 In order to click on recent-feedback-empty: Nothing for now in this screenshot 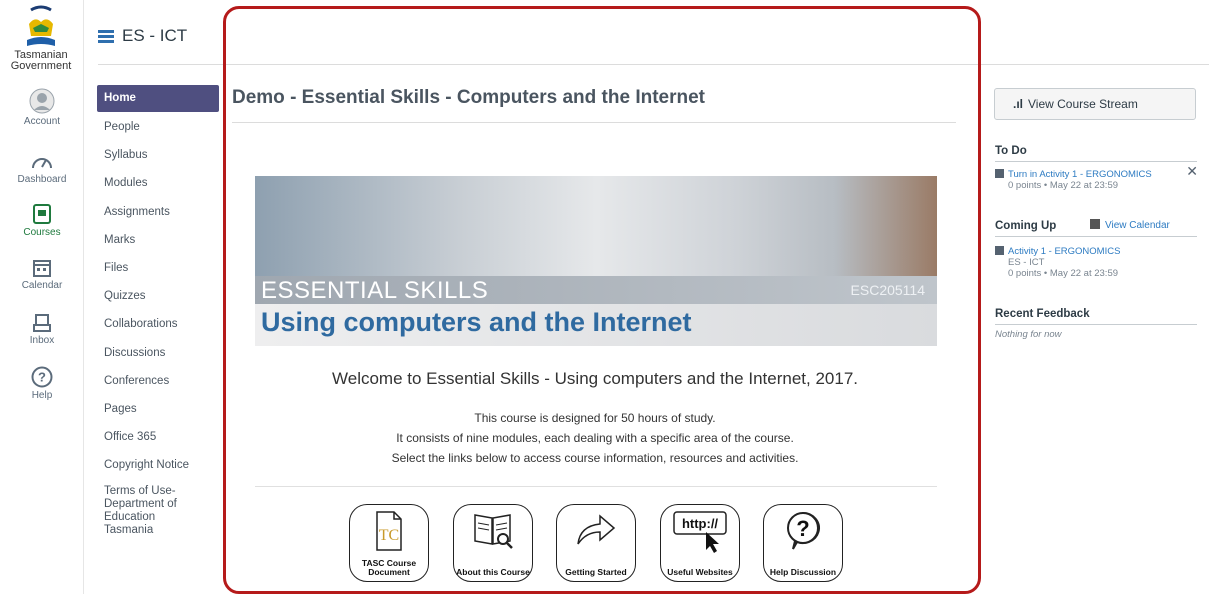, I will do `click(1028, 334)`.